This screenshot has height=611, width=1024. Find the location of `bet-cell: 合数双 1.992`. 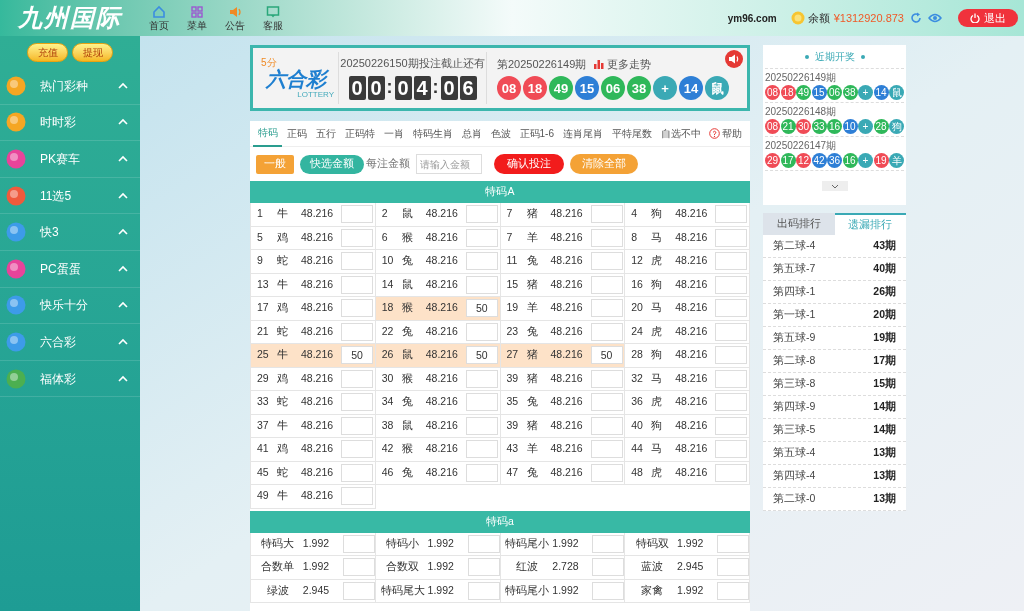

bet-cell: 合数双 1.992 is located at coordinates (438, 568).